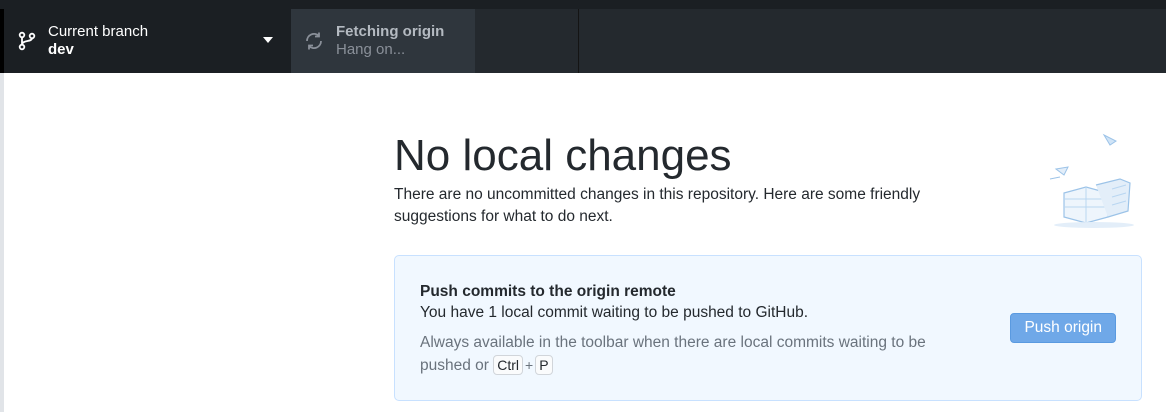 This screenshot has height=412, width=1166. I want to click on sync-icon, so click(314, 41).